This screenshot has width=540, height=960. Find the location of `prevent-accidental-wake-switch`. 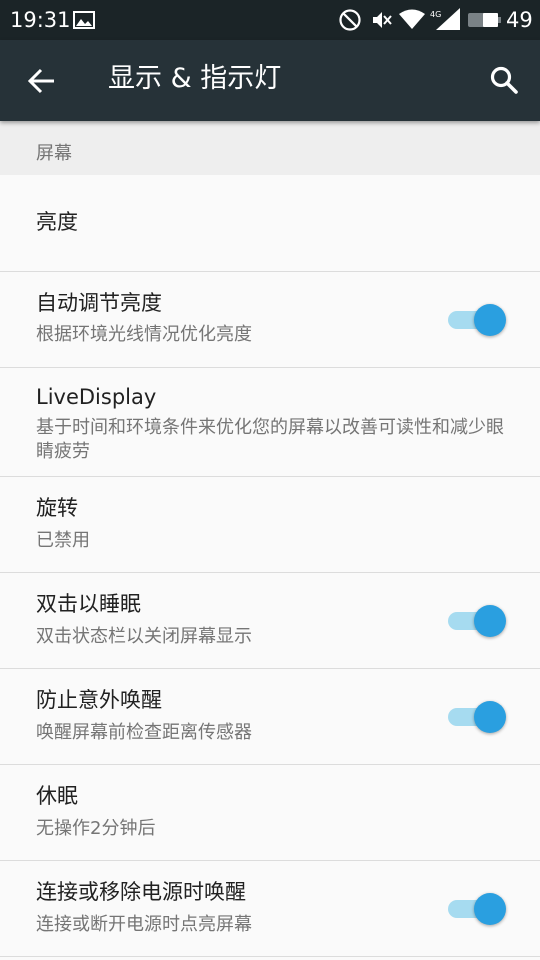

prevent-accidental-wake-switch is located at coordinates (477, 717).